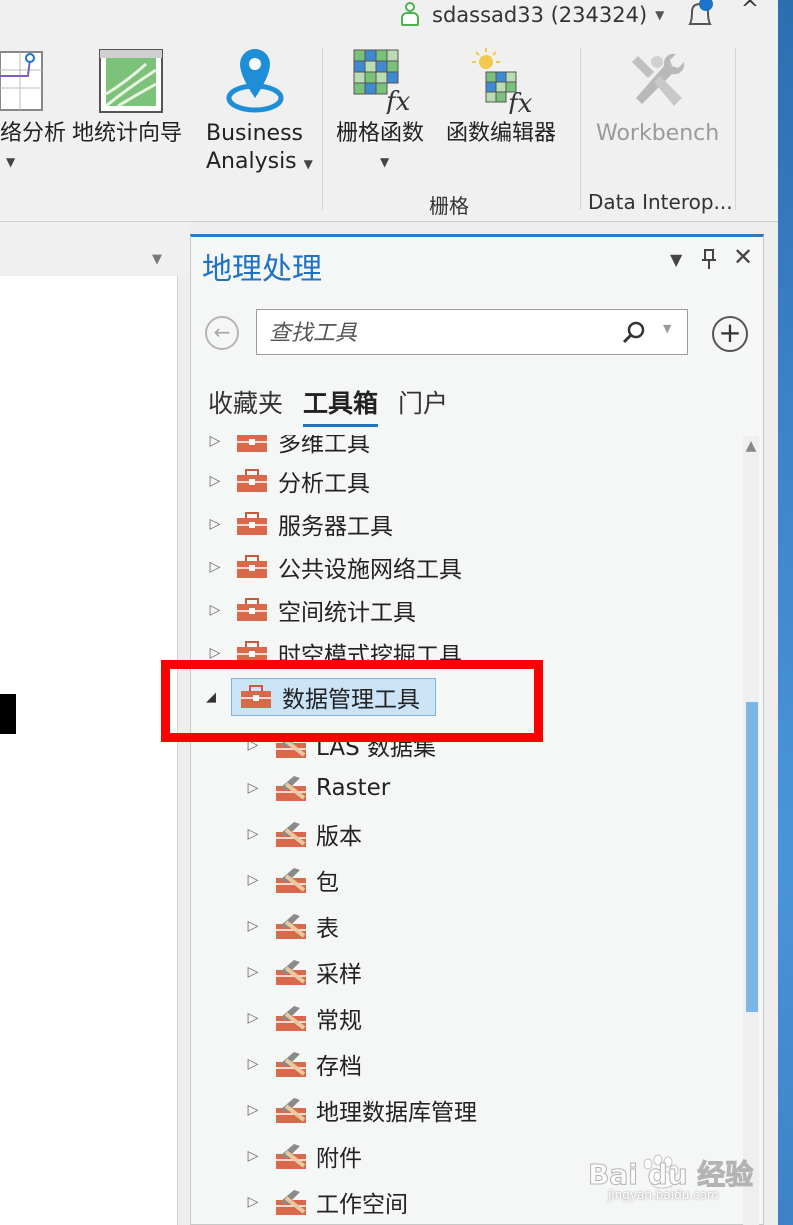 The image size is (793, 1225). What do you see at coordinates (157, 259) in the screenshot?
I see `map-tab-dropdown-icon: ▼` at bounding box center [157, 259].